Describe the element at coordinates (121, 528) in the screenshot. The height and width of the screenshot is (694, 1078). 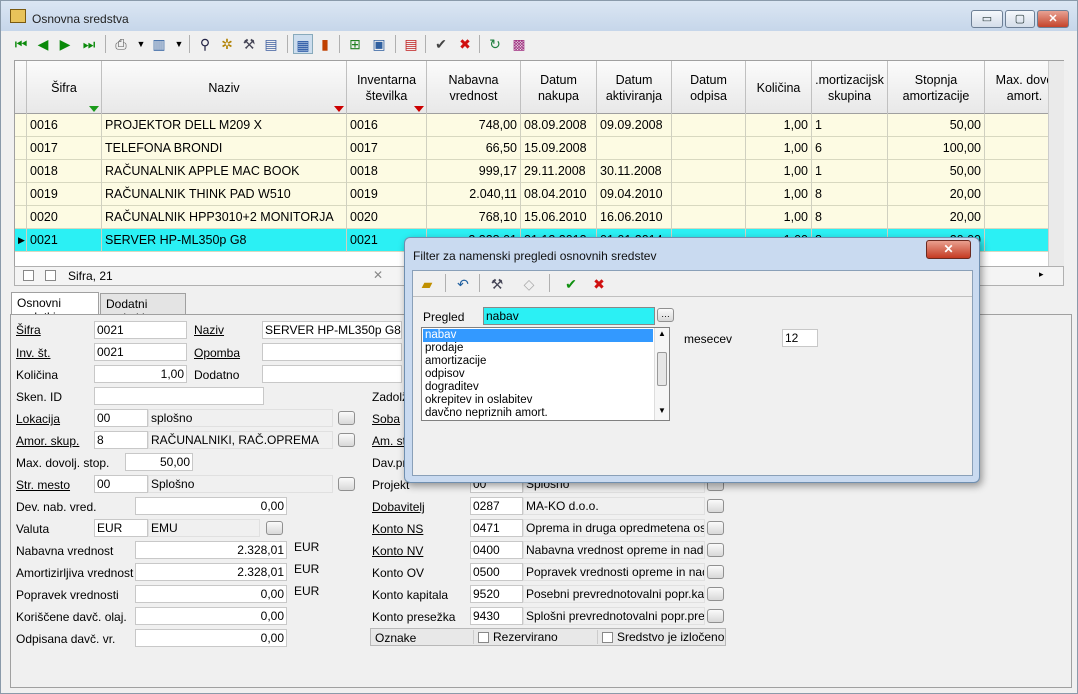
I see `valuta-field: EUR` at that location.